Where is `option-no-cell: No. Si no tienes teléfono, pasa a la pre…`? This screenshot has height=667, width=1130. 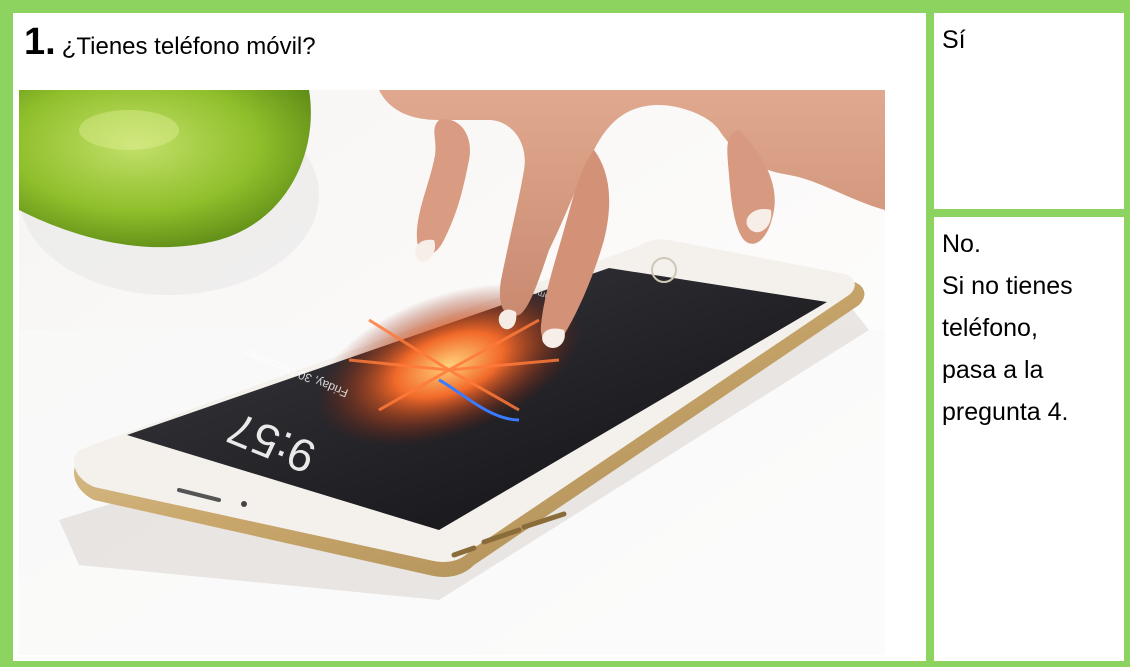
option-no-cell: No. Si no tienes teléfono, pasa a la pre… is located at coordinates (1029, 439).